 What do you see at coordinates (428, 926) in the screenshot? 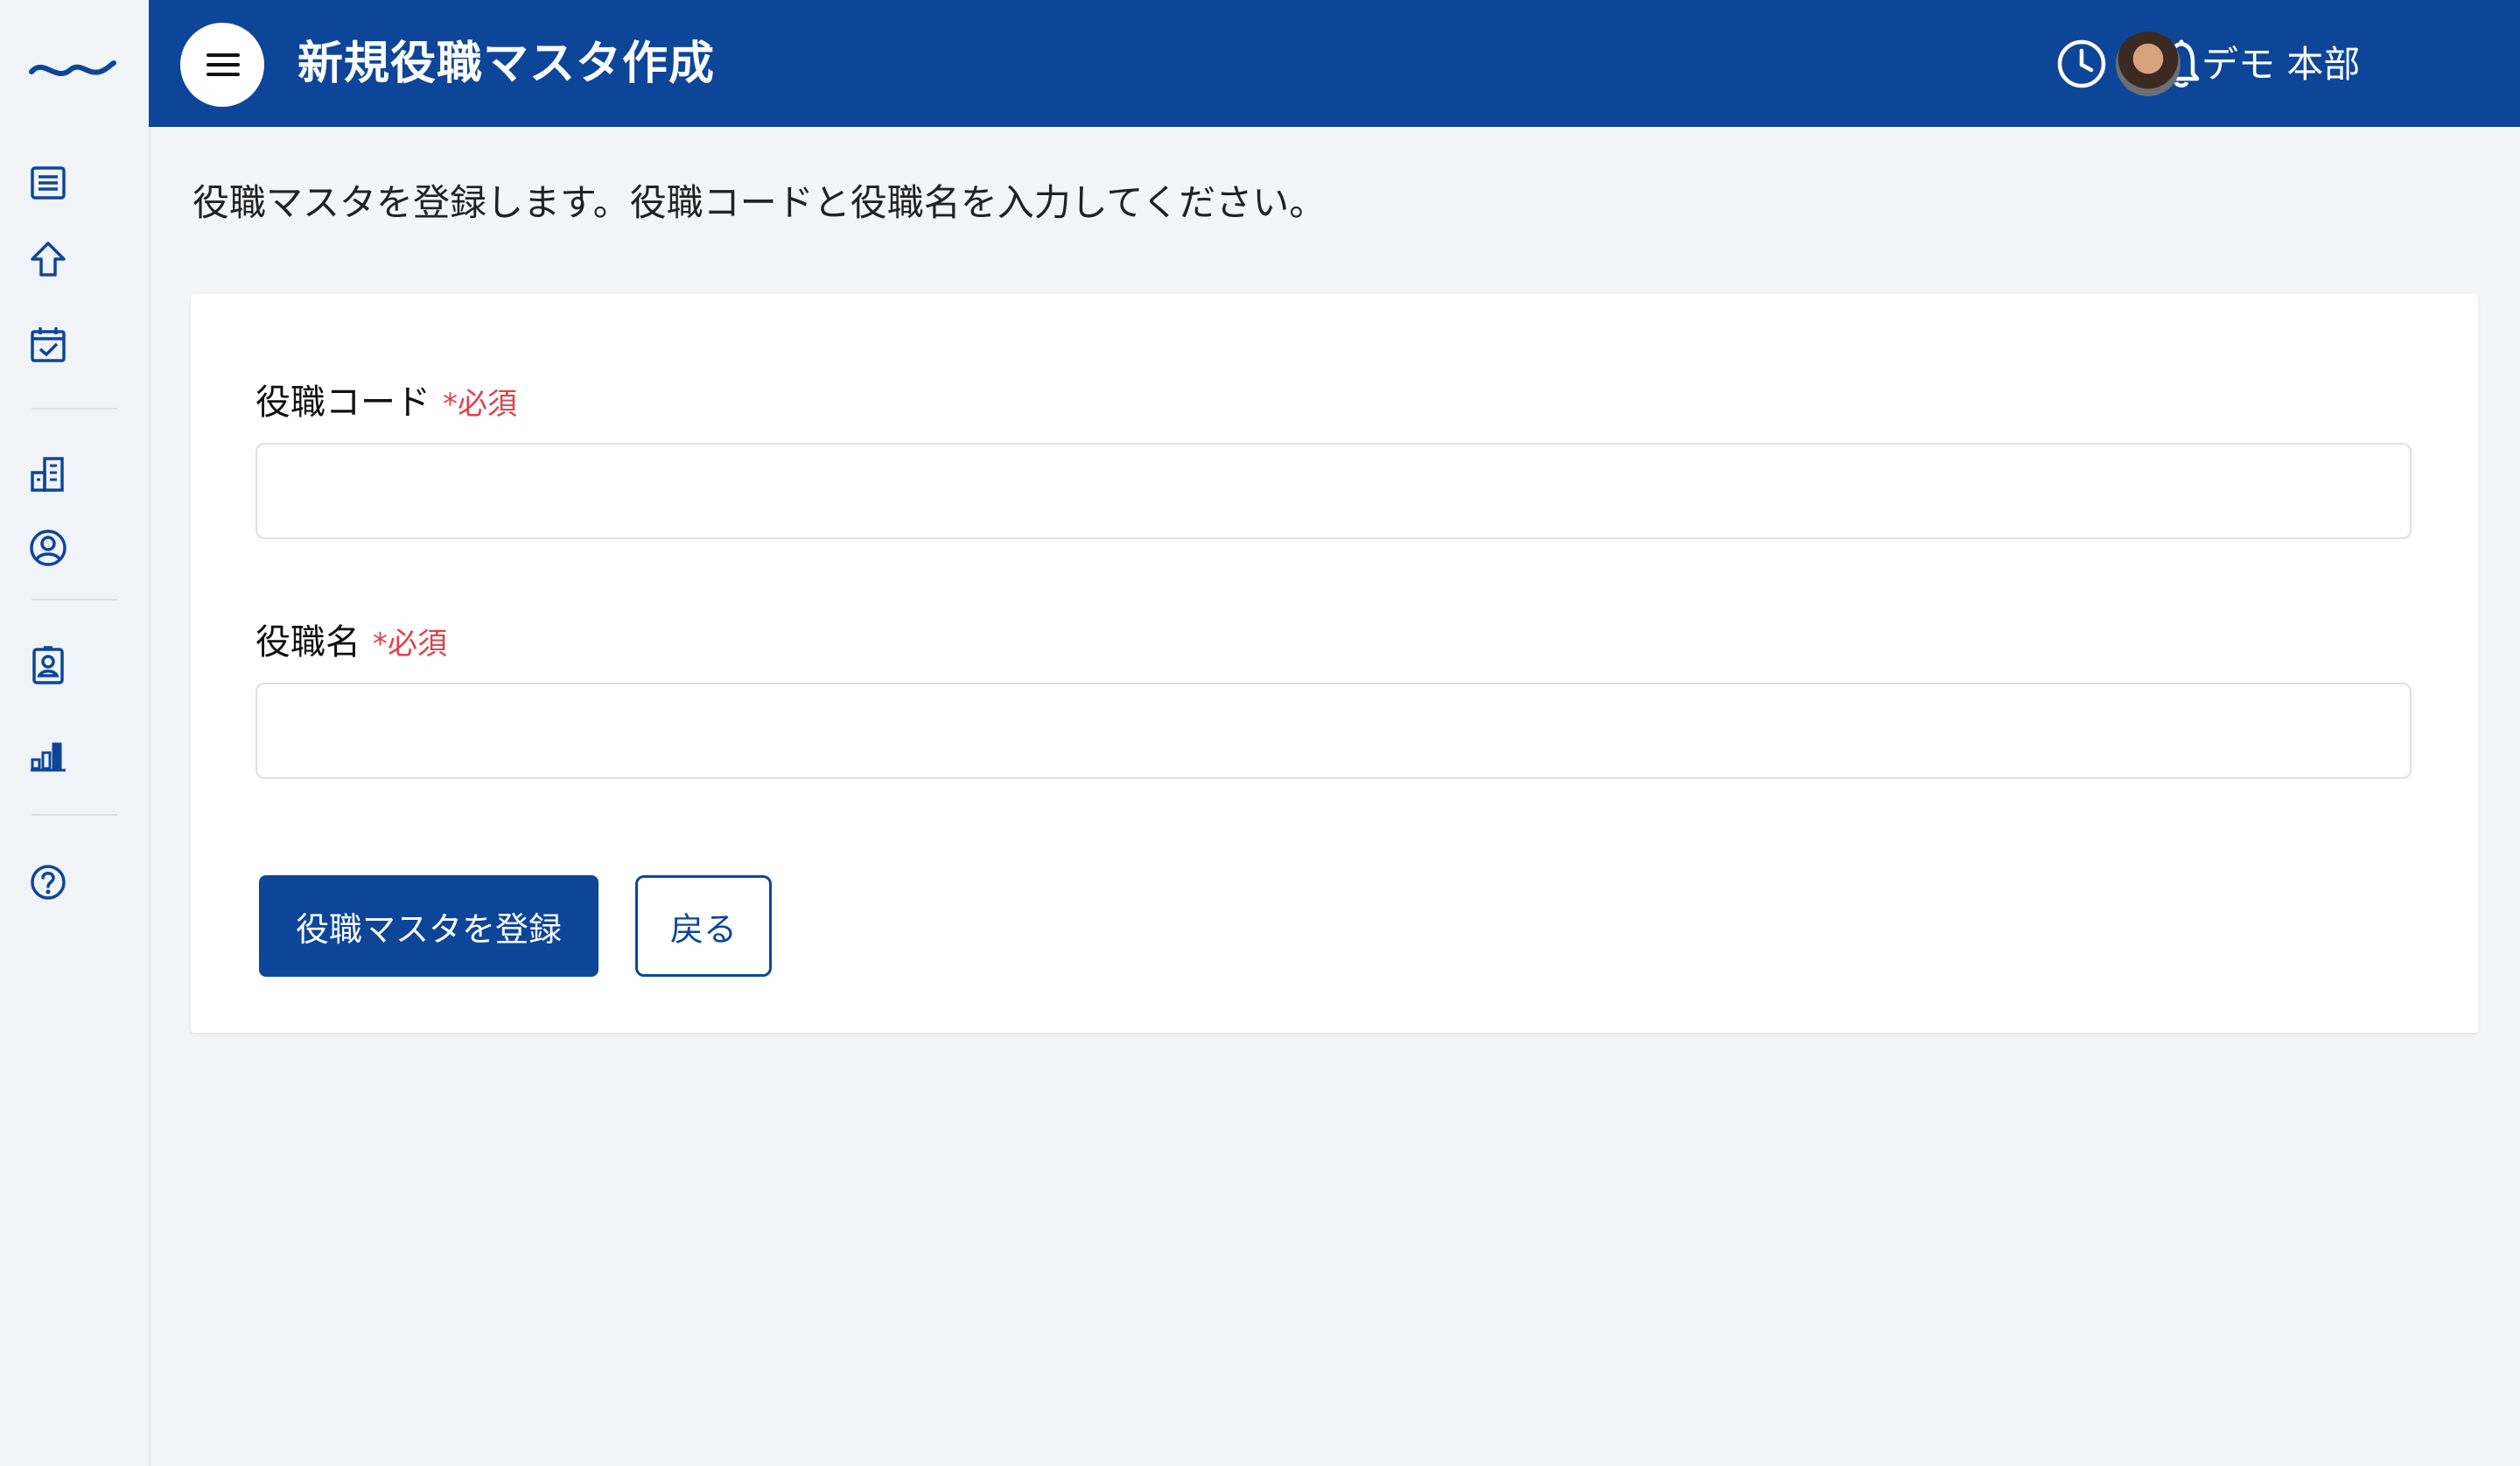
I see `register-button: 役職マスタを登録` at bounding box center [428, 926].